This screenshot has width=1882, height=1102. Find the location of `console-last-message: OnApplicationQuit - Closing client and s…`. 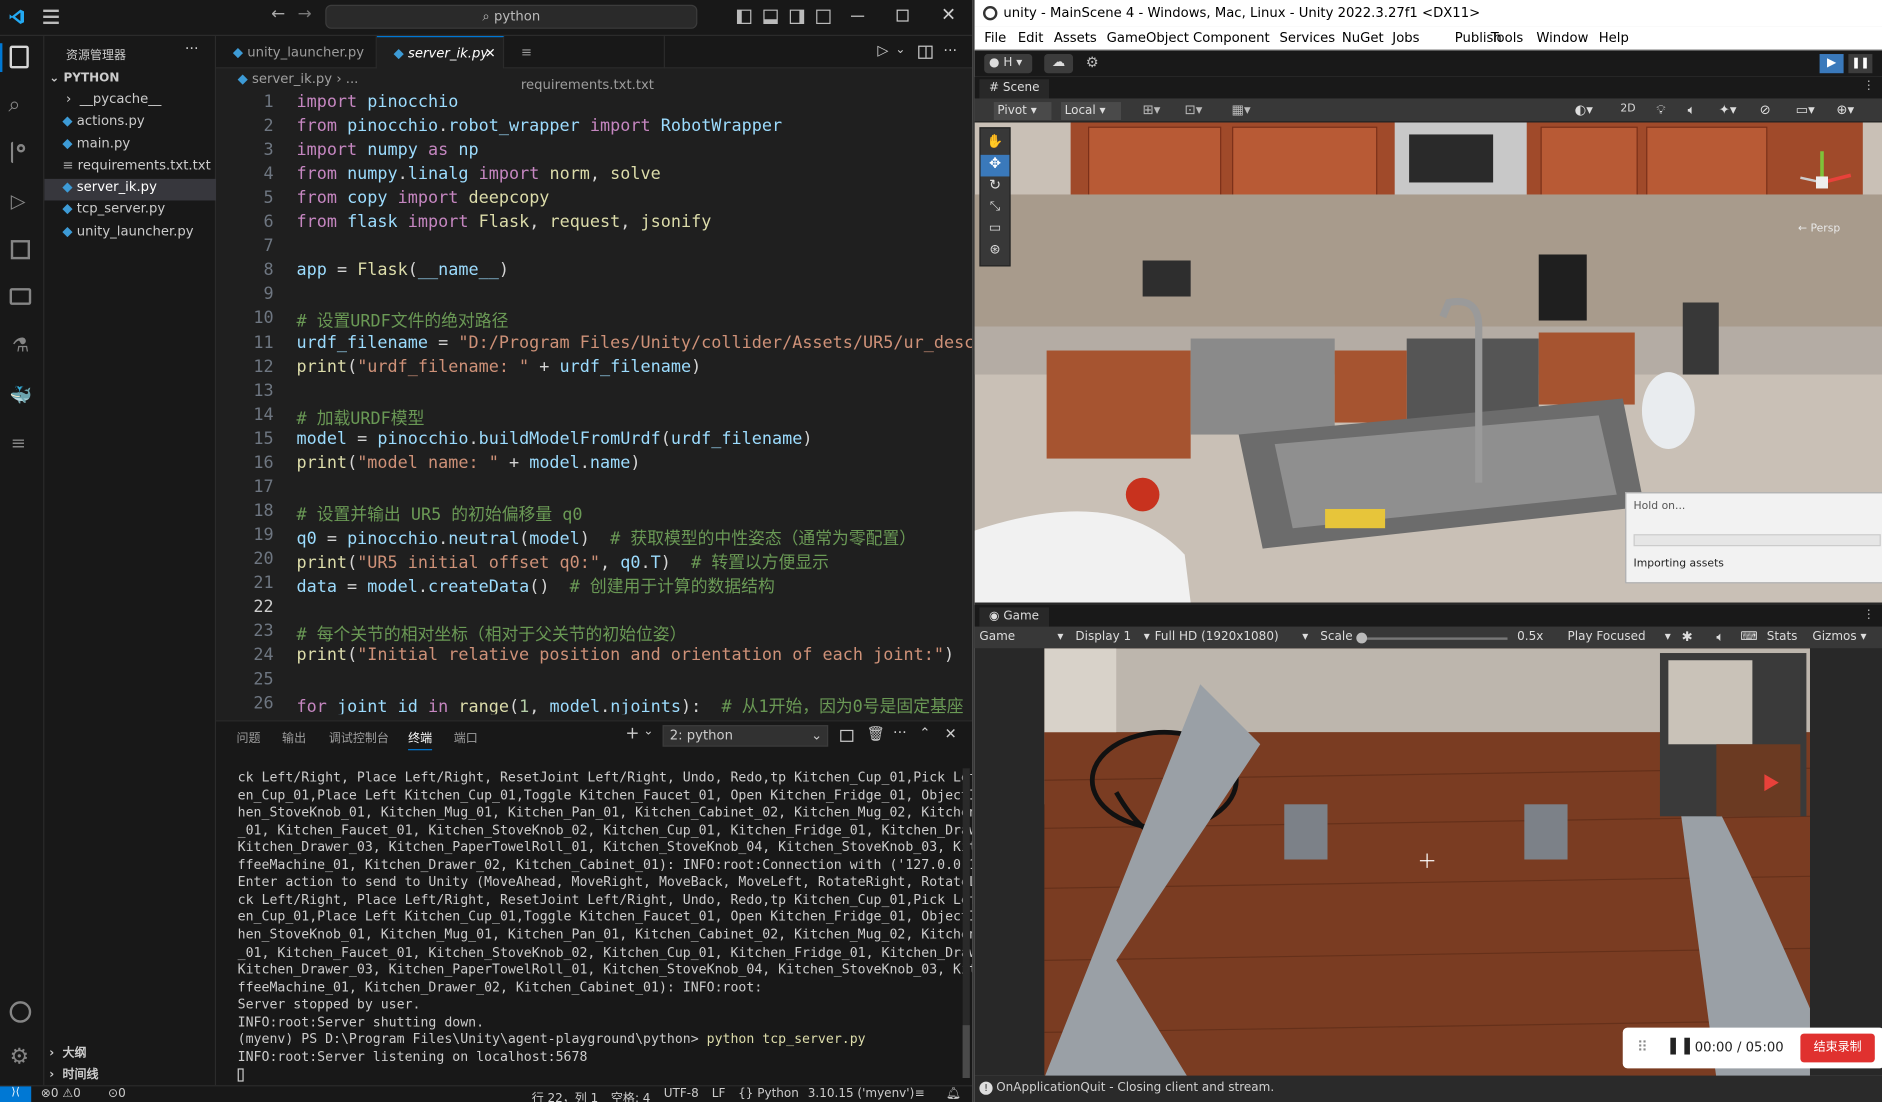

console-last-message: OnApplicationQuit - Closing client and s… is located at coordinates (1135, 1088).